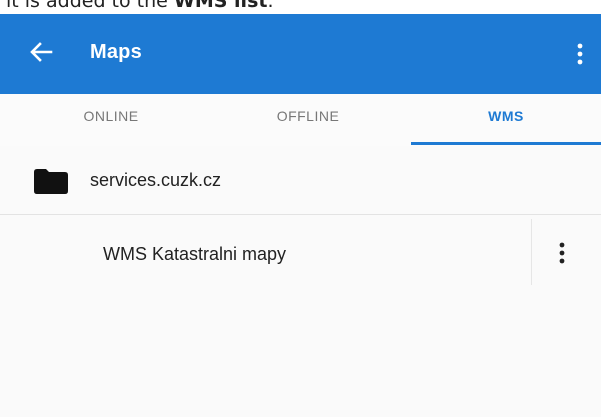  What do you see at coordinates (220, 6) in the screenshot?
I see `caption-bold: WMS list` at bounding box center [220, 6].